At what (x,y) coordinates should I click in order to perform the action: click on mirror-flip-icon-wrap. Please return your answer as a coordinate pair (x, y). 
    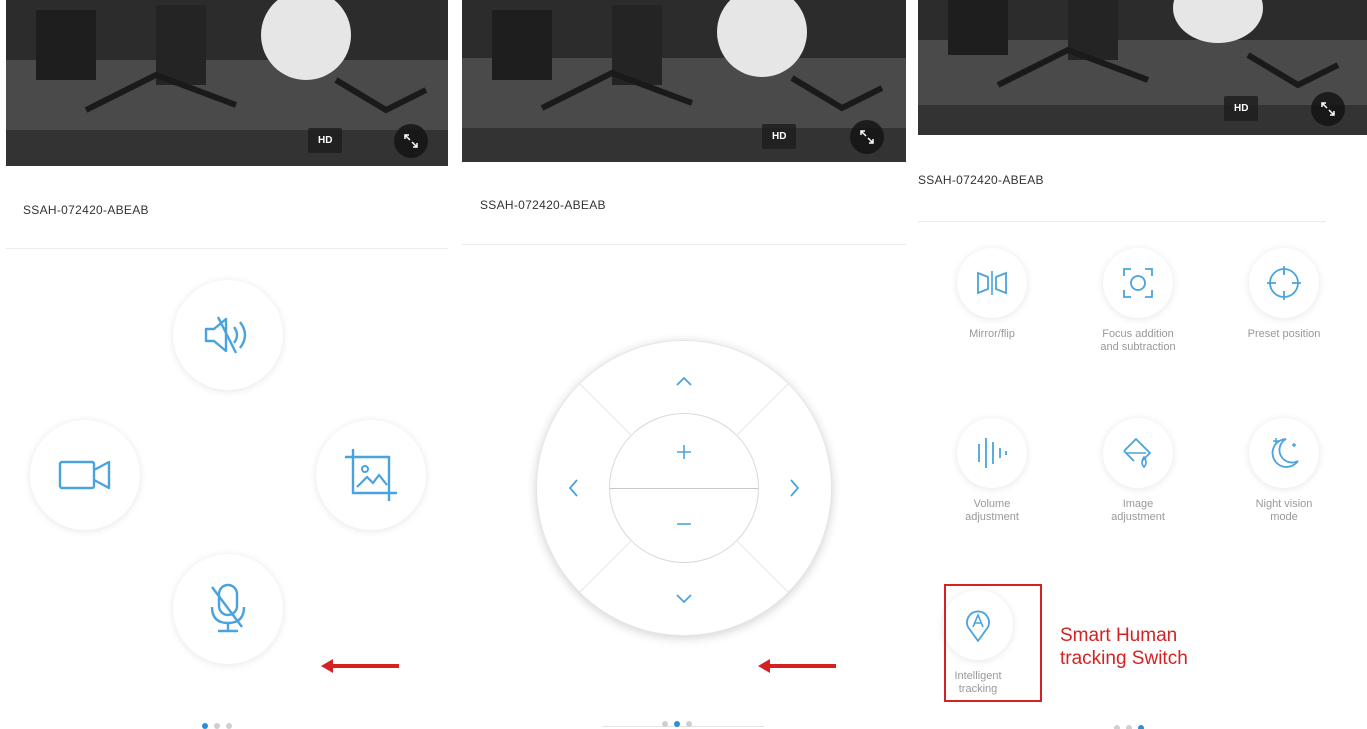
    Looking at the image, I should click on (992, 283).